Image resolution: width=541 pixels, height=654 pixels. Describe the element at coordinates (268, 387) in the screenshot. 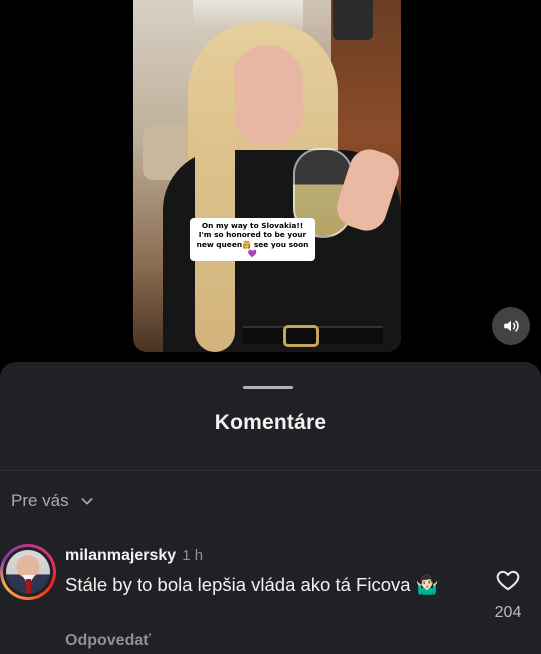

I see `sheet-drag-handle` at that location.